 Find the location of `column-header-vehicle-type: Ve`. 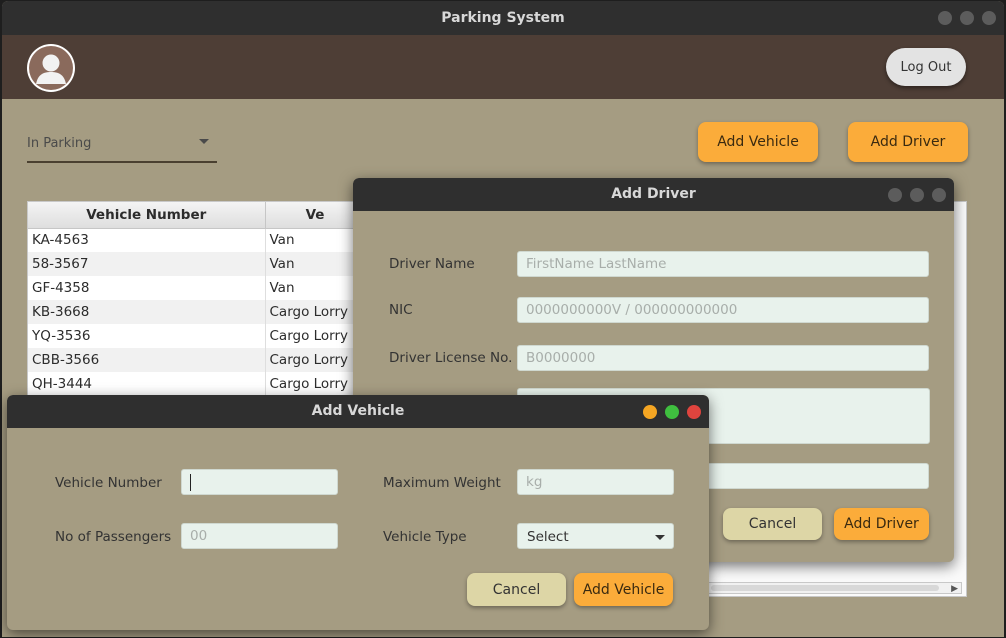

column-header-vehicle-type: Ve is located at coordinates (315, 215).